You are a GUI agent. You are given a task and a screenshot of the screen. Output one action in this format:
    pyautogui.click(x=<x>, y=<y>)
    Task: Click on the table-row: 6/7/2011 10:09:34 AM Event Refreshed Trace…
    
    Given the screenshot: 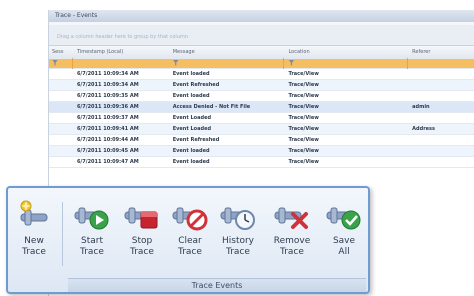 What is the action you would take?
    pyautogui.click(x=261, y=85)
    